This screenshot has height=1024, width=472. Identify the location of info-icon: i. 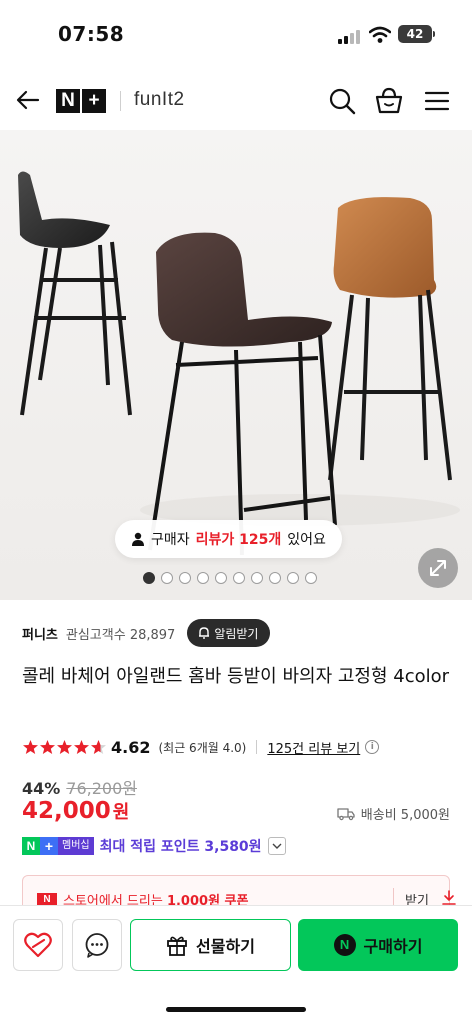
(372, 747).